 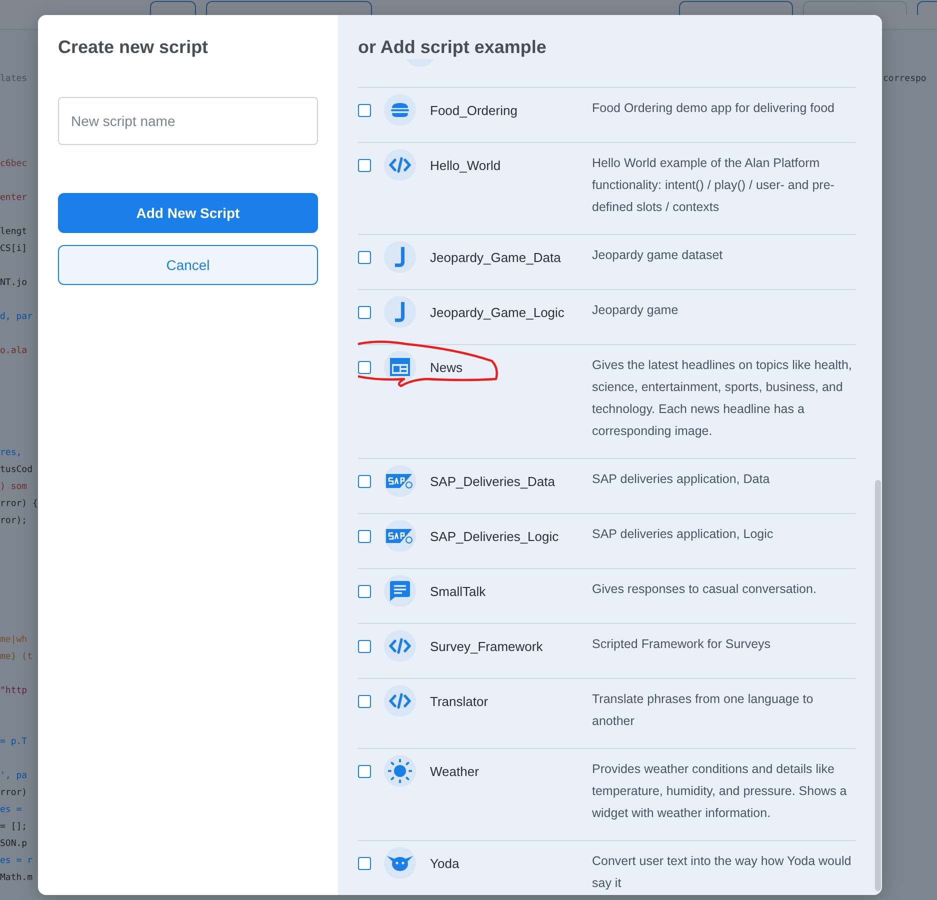 I want to click on script-name: Survey_Framework, so click(x=511, y=646).